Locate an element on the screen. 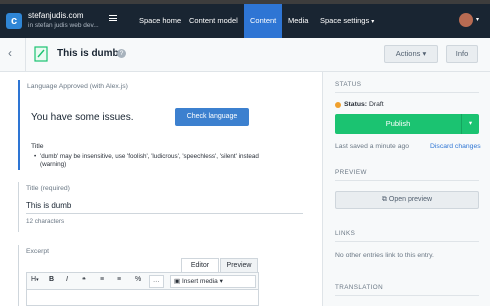  status-value: Draft is located at coordinates (376, 104).